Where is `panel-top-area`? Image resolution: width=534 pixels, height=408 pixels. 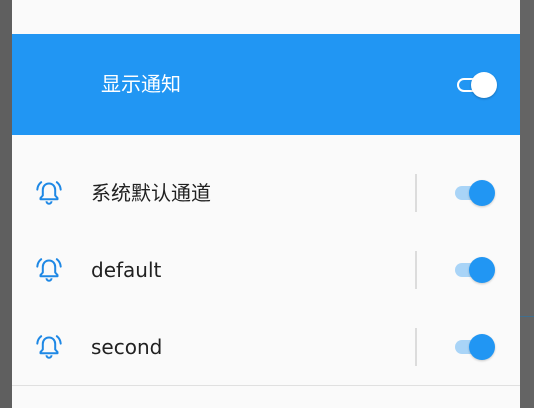
panel-top-area is located at coordinates (266, 17).